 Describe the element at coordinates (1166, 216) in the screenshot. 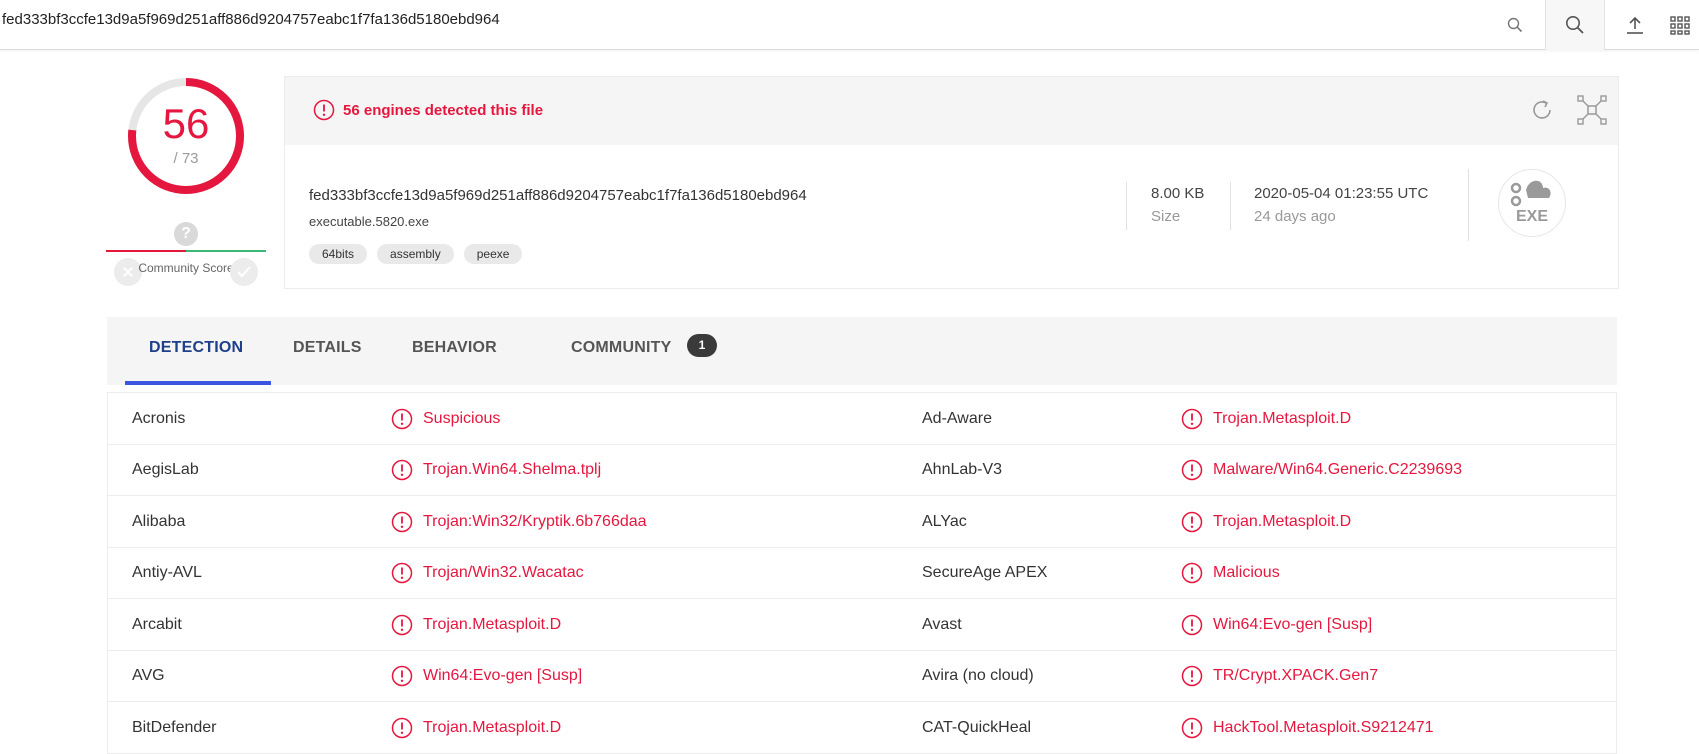

I see `file-size-label: Size` at that location.